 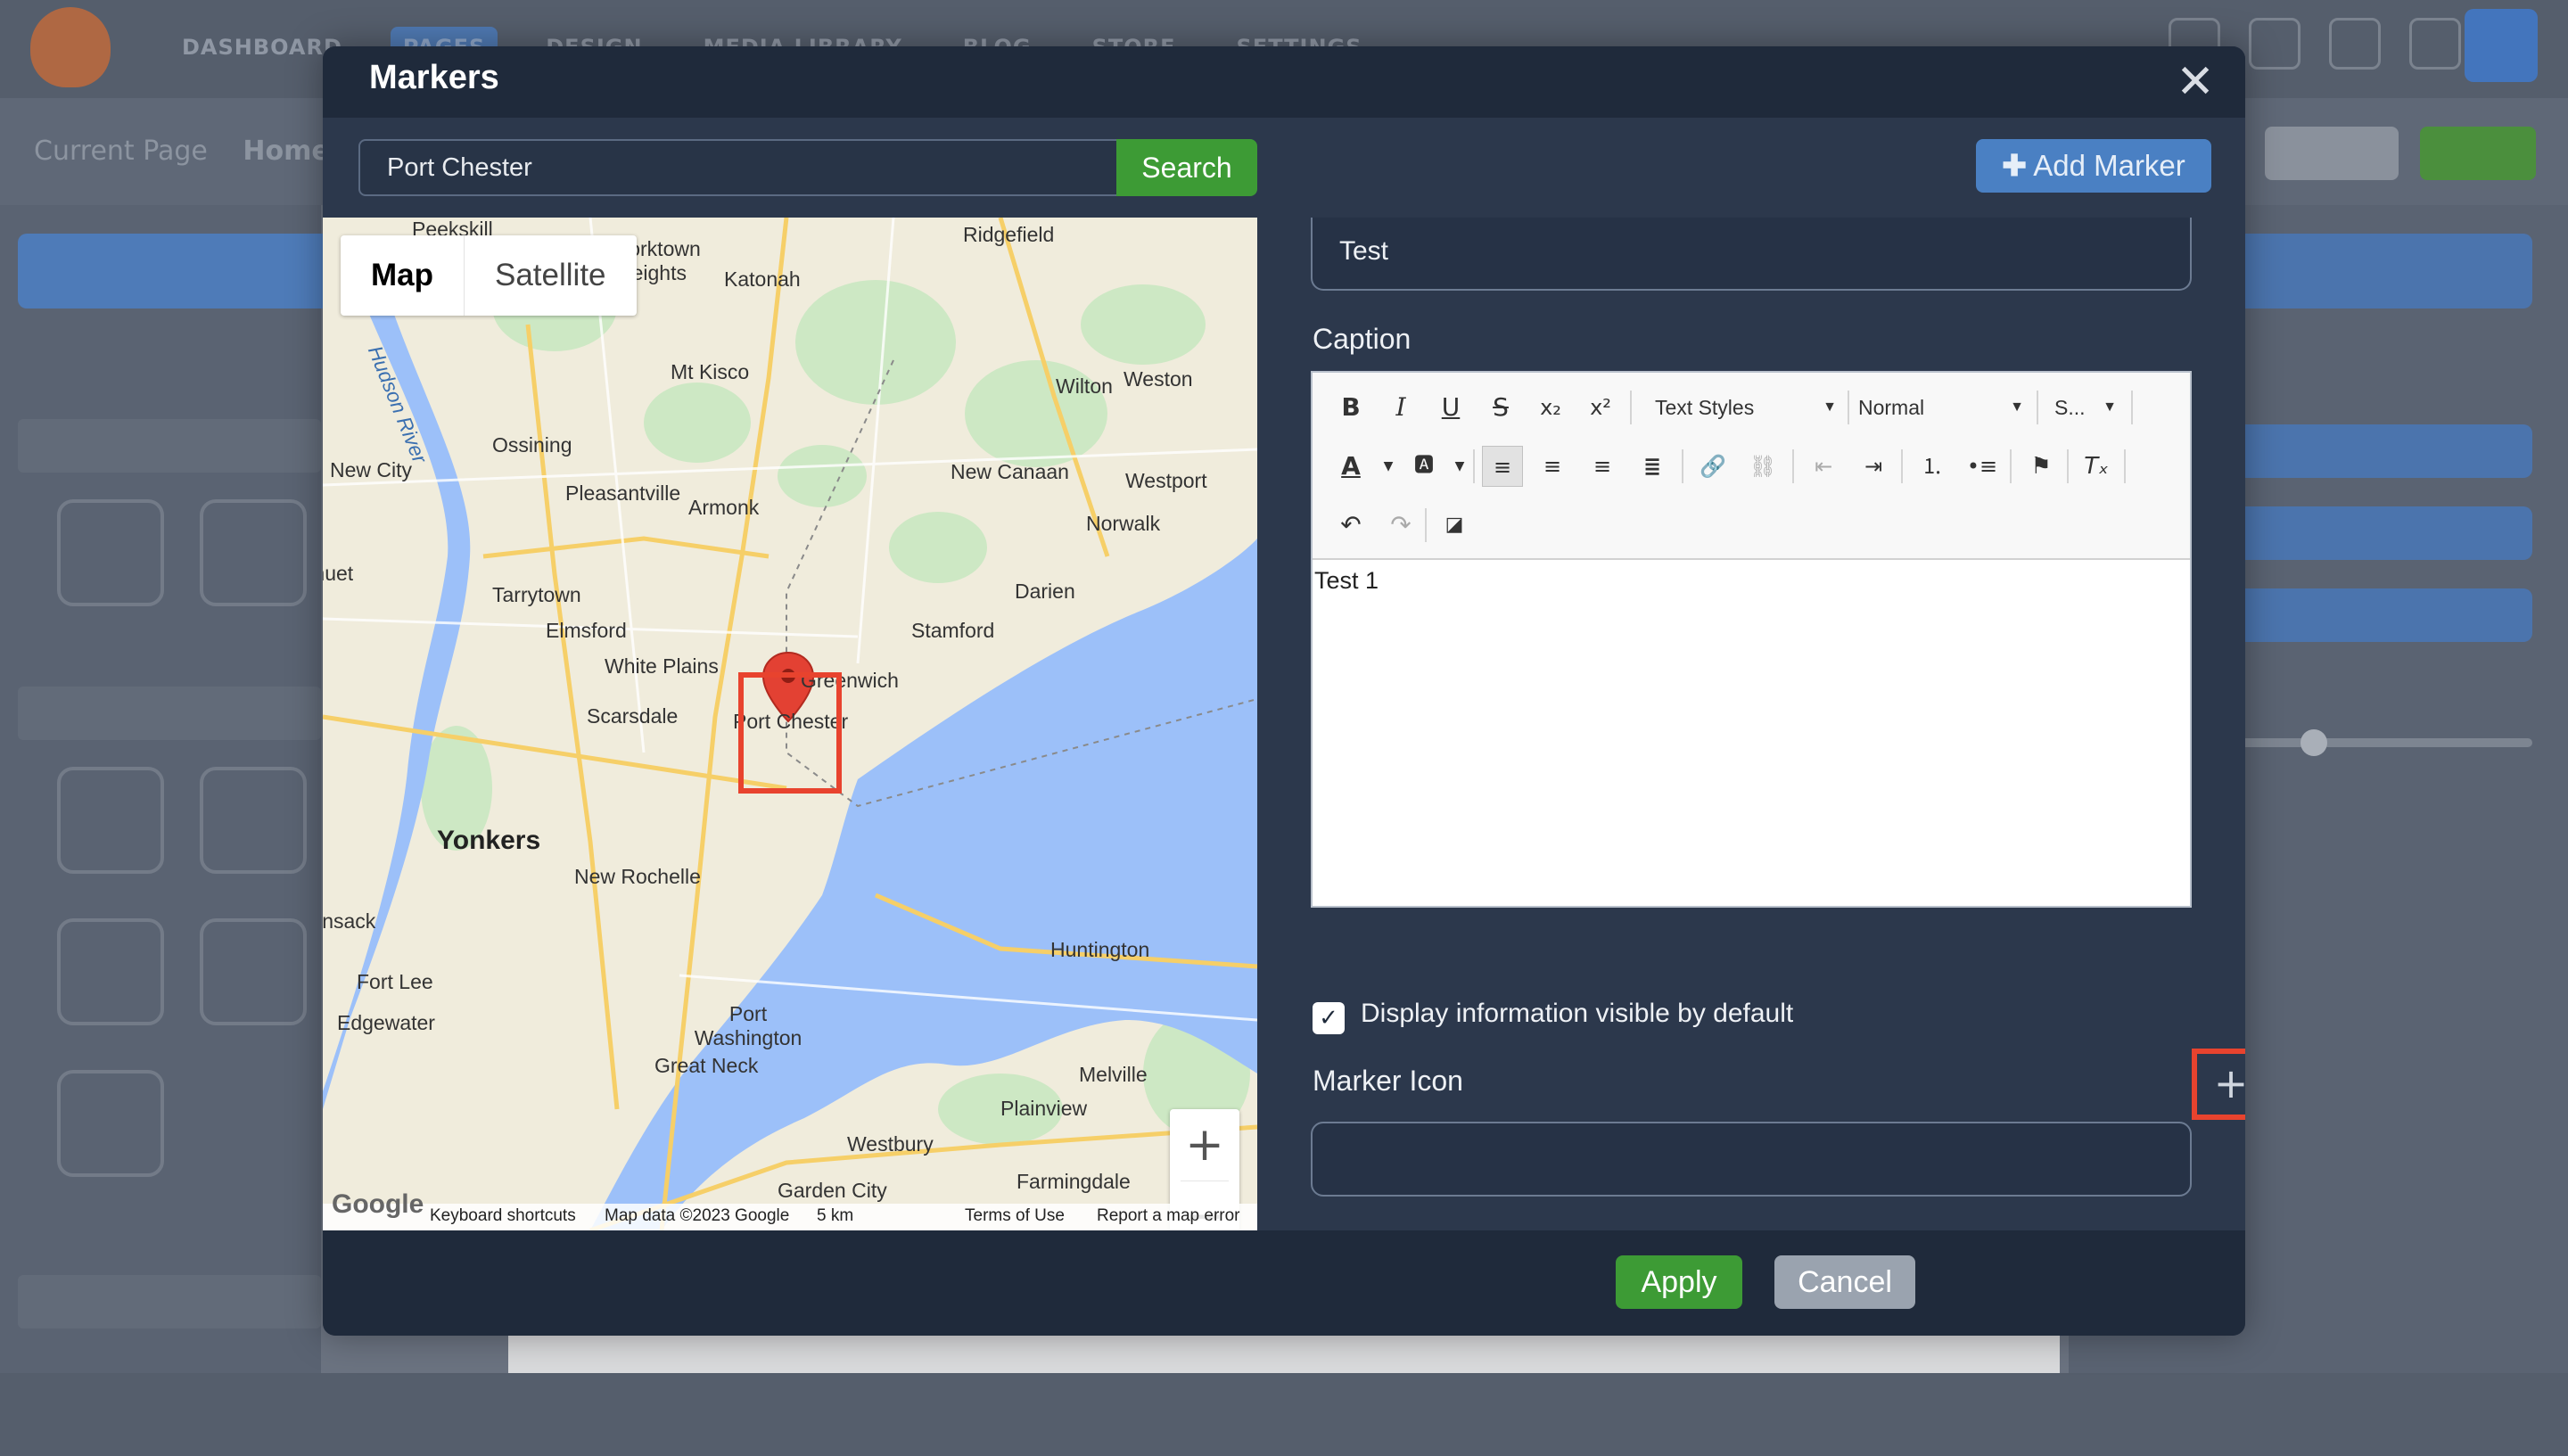 I want to click on report-map-error-link: Report a map error, so click(x=1168, y=1216).